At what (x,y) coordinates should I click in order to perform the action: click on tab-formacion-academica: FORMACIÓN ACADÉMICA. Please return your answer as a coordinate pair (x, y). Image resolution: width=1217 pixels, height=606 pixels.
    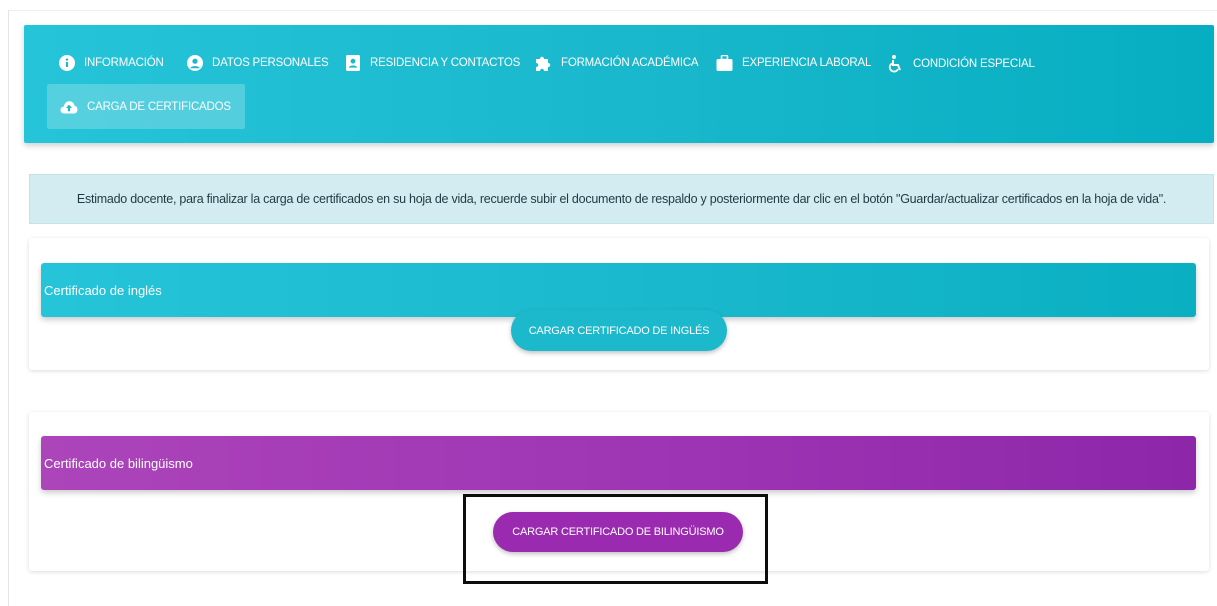
    Looking at the image, I should click on (617, 63).